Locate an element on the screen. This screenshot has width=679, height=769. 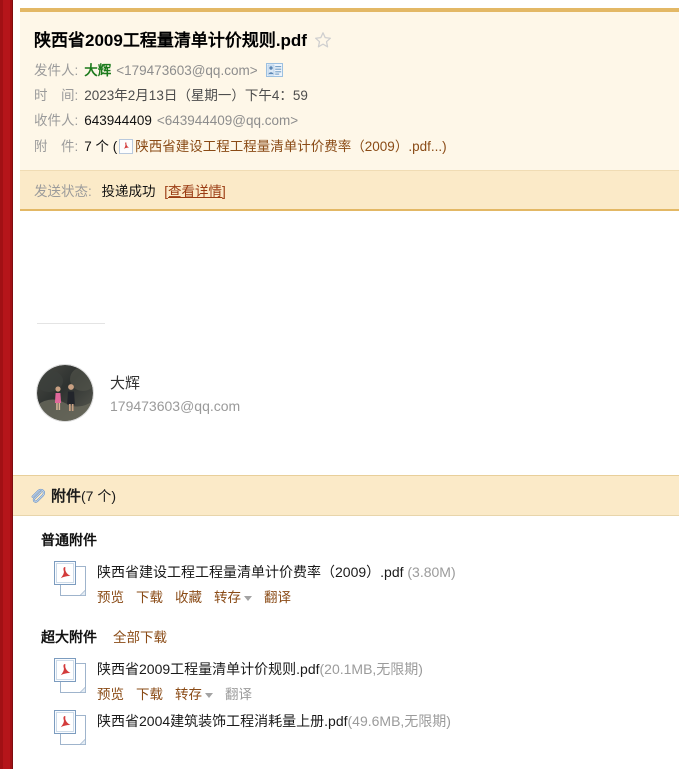
subject-row: 陕西省2009工程量清单计价规则.pdf is located at coordinates (356, 38).